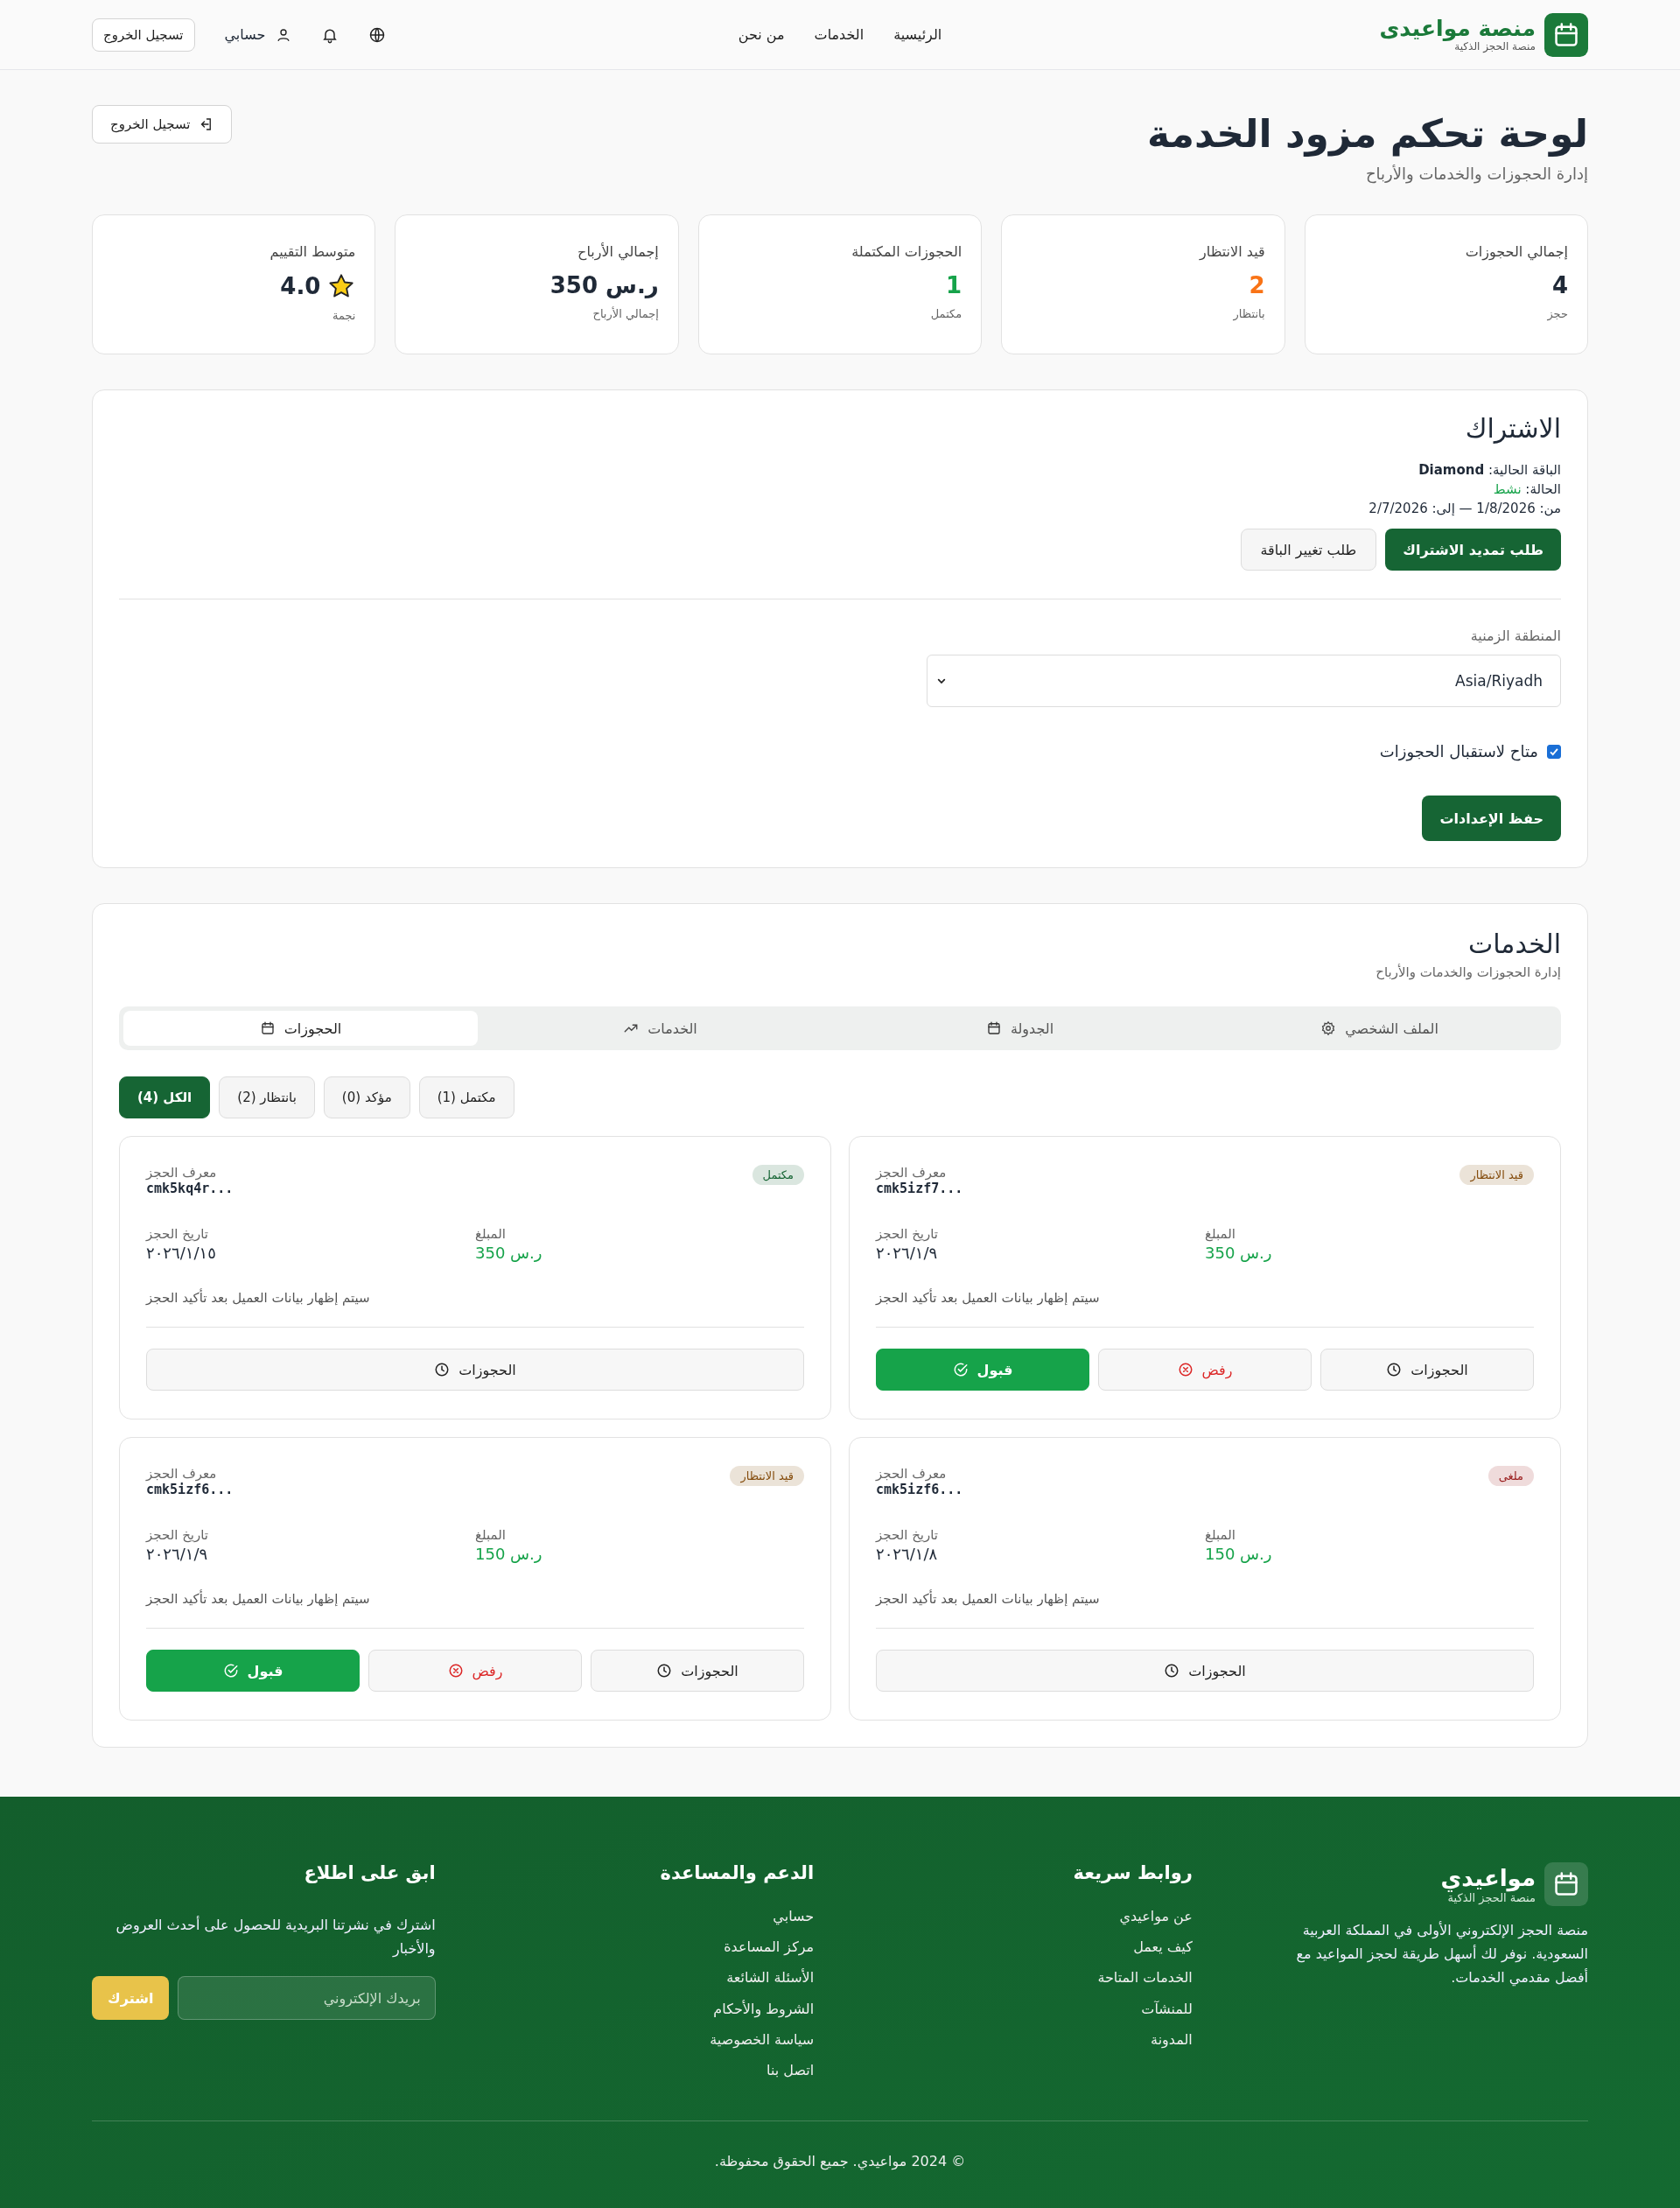 The width and height of the screenshot is (1680, 2208). What do you see at coordinates (1020, 1029) in the screenshot?
I see `tab: الجدولة` at bounding box center [1020, 1029].